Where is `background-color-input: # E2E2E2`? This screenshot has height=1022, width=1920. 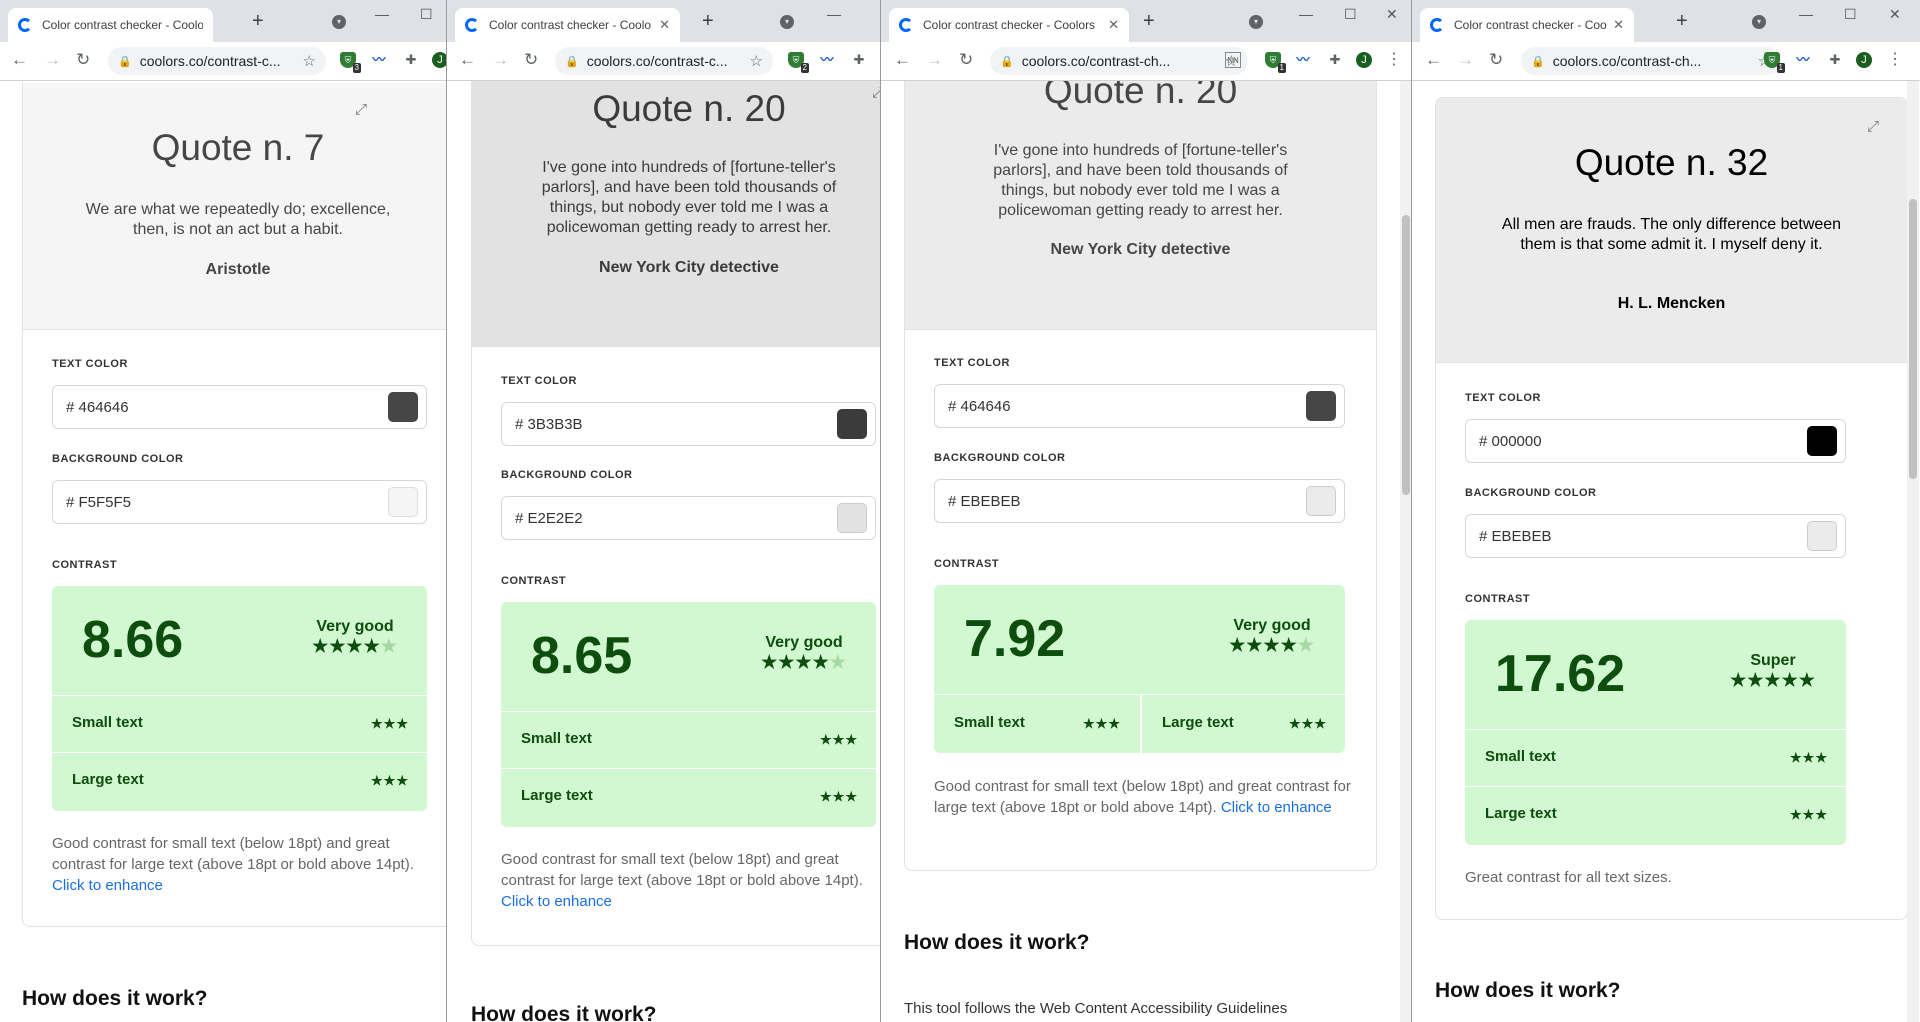
background-color-input: # E2E2E2 is located at coordinates (688, 518).